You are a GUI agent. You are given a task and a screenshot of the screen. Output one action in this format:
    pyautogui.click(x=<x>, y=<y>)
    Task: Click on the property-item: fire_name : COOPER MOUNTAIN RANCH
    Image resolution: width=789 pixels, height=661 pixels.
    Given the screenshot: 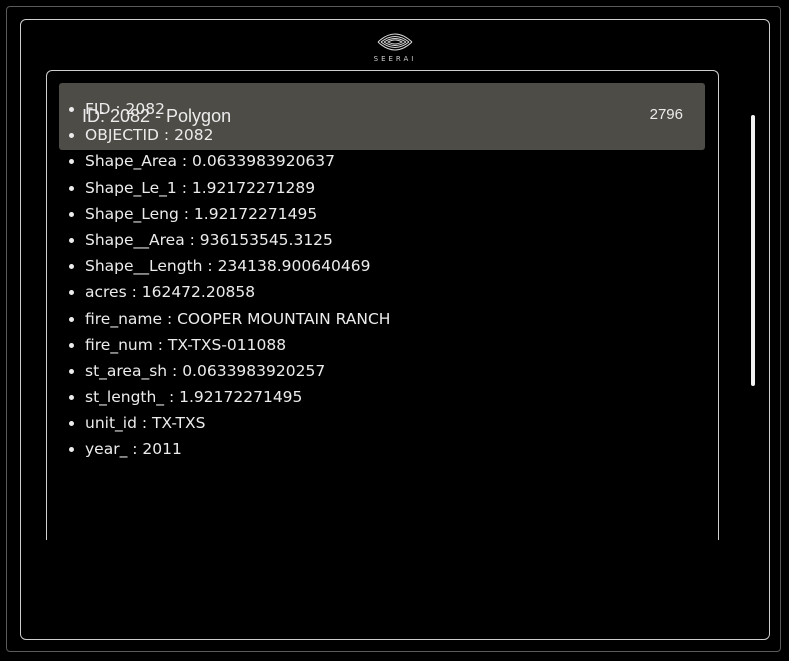 What is the action you would take?
    pyautogui.click(x=237, y=319)
    